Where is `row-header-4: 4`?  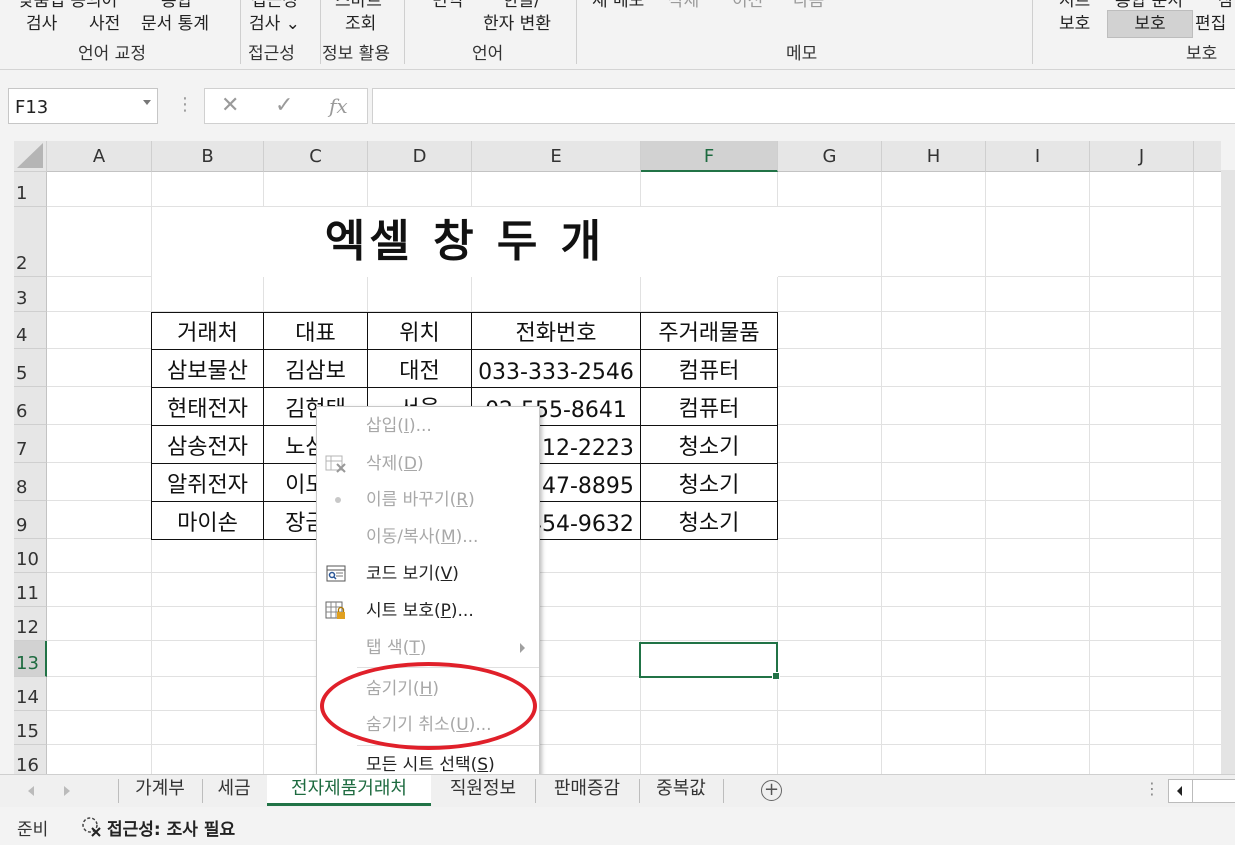
row-header-4: 4 is located at coordinates (30, 330).